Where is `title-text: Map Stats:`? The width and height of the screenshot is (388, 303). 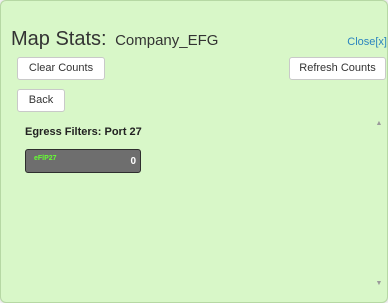
title-text: Map Stats: is located at coordinates (59, 39).